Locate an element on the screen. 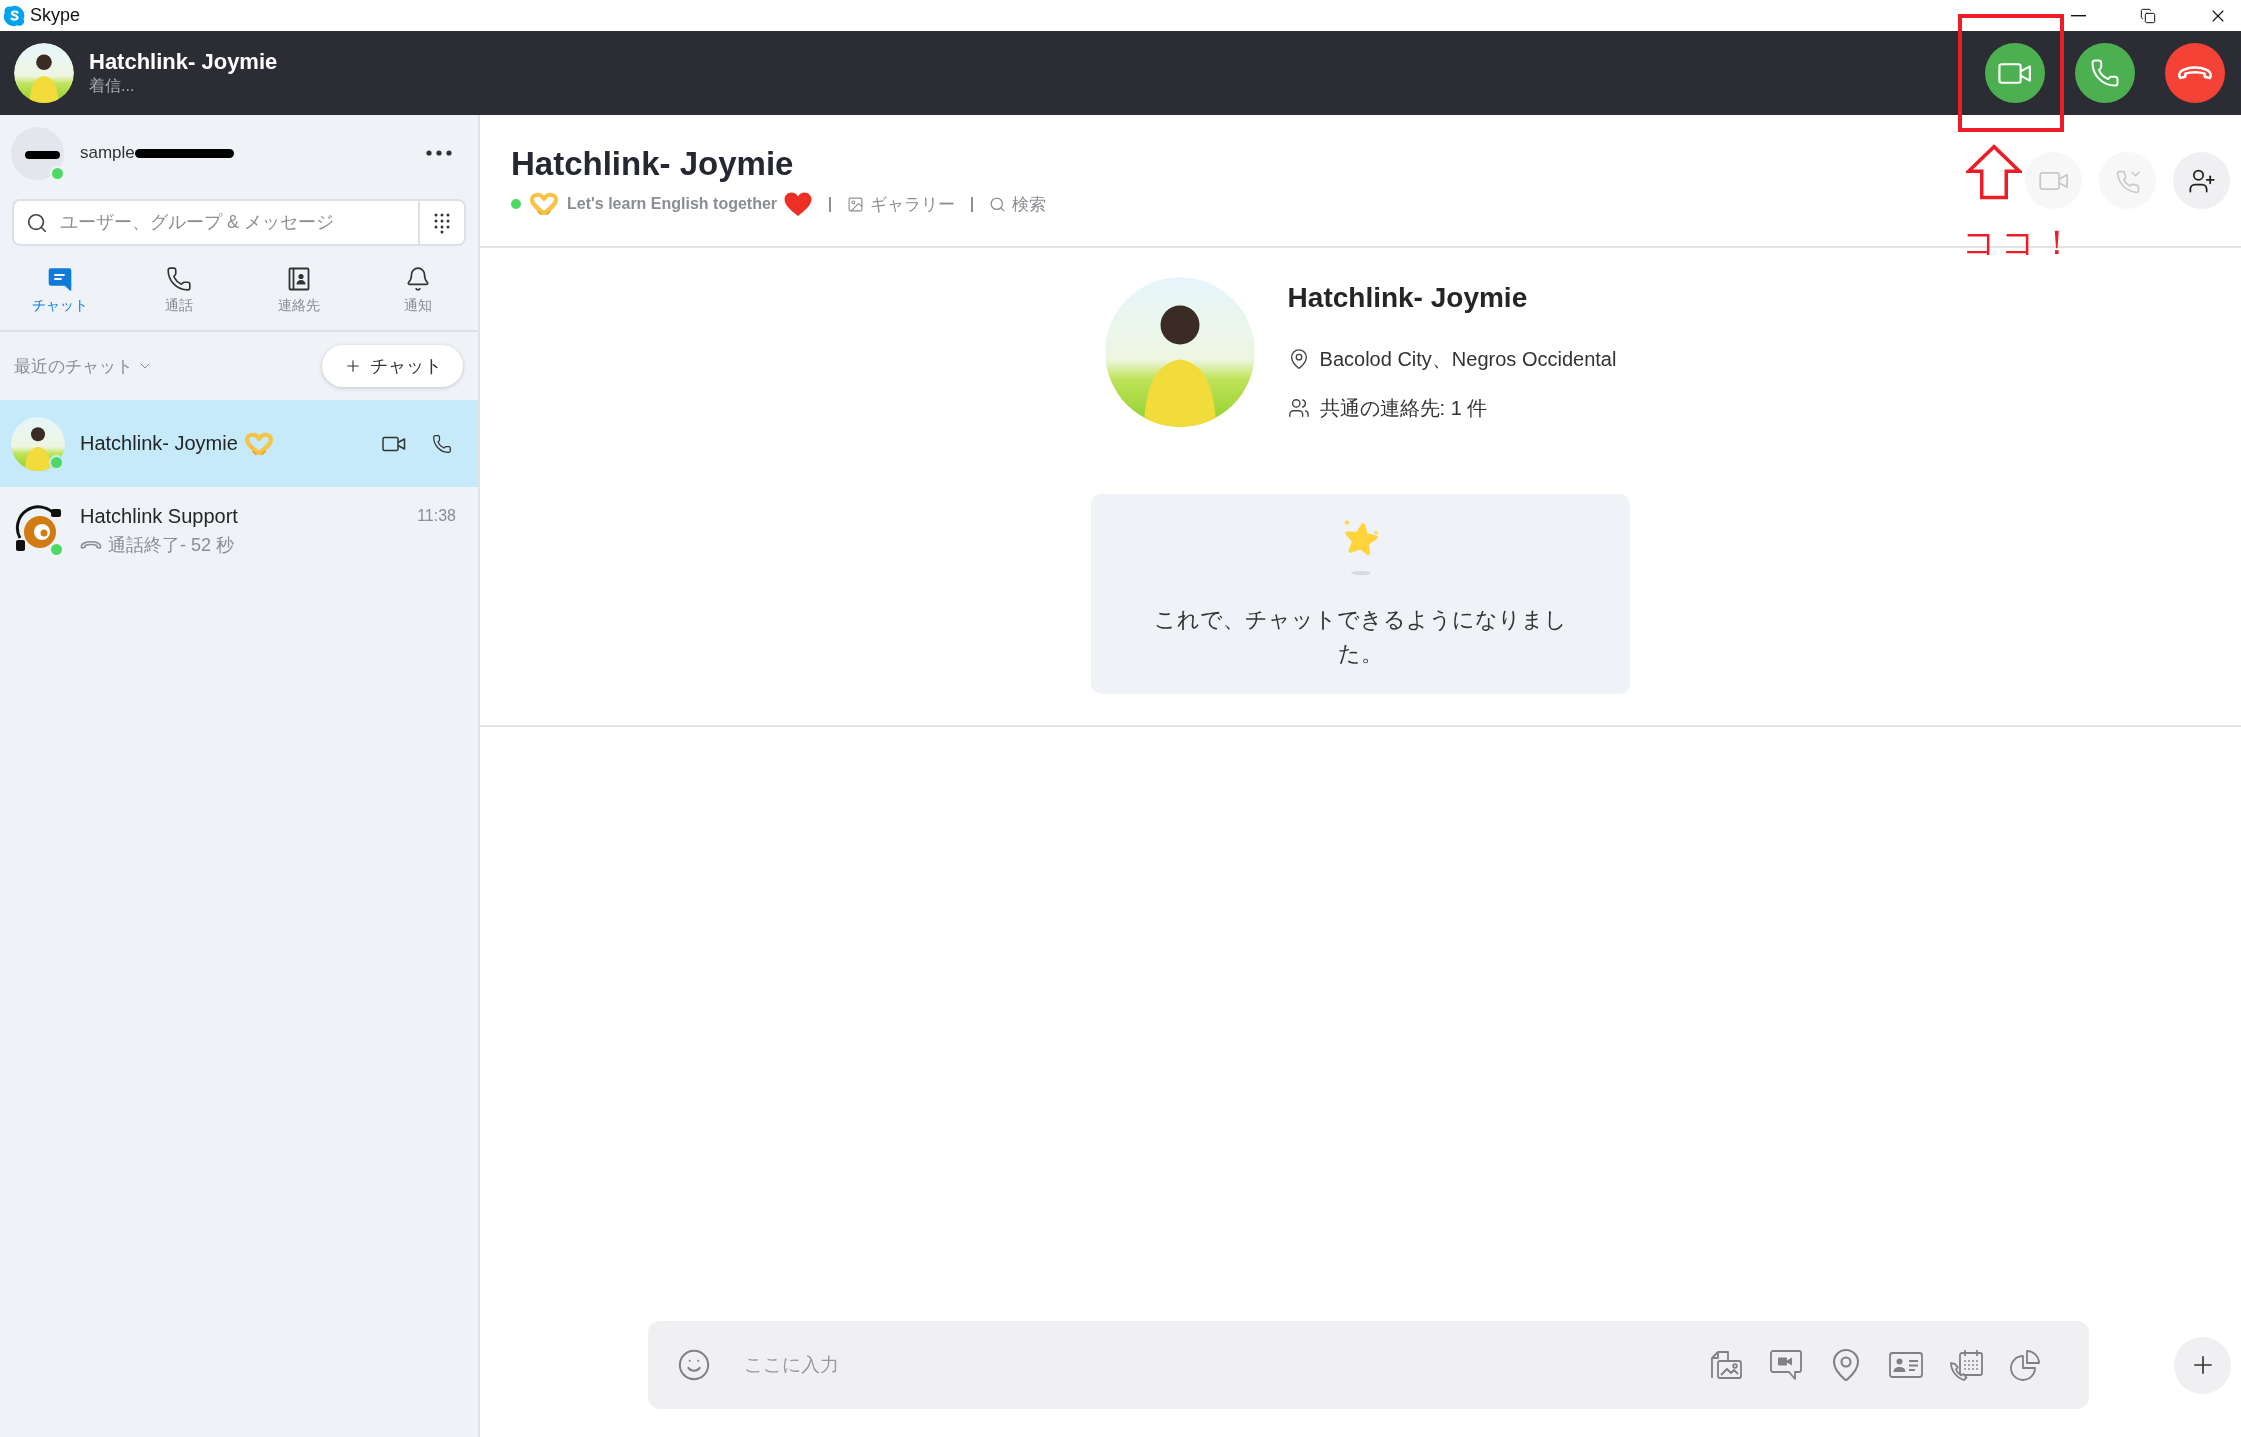 The height and width of the screenshot is (1437, 2241). message-composer: ここに入力 is located at coordinates (1368, 1365).